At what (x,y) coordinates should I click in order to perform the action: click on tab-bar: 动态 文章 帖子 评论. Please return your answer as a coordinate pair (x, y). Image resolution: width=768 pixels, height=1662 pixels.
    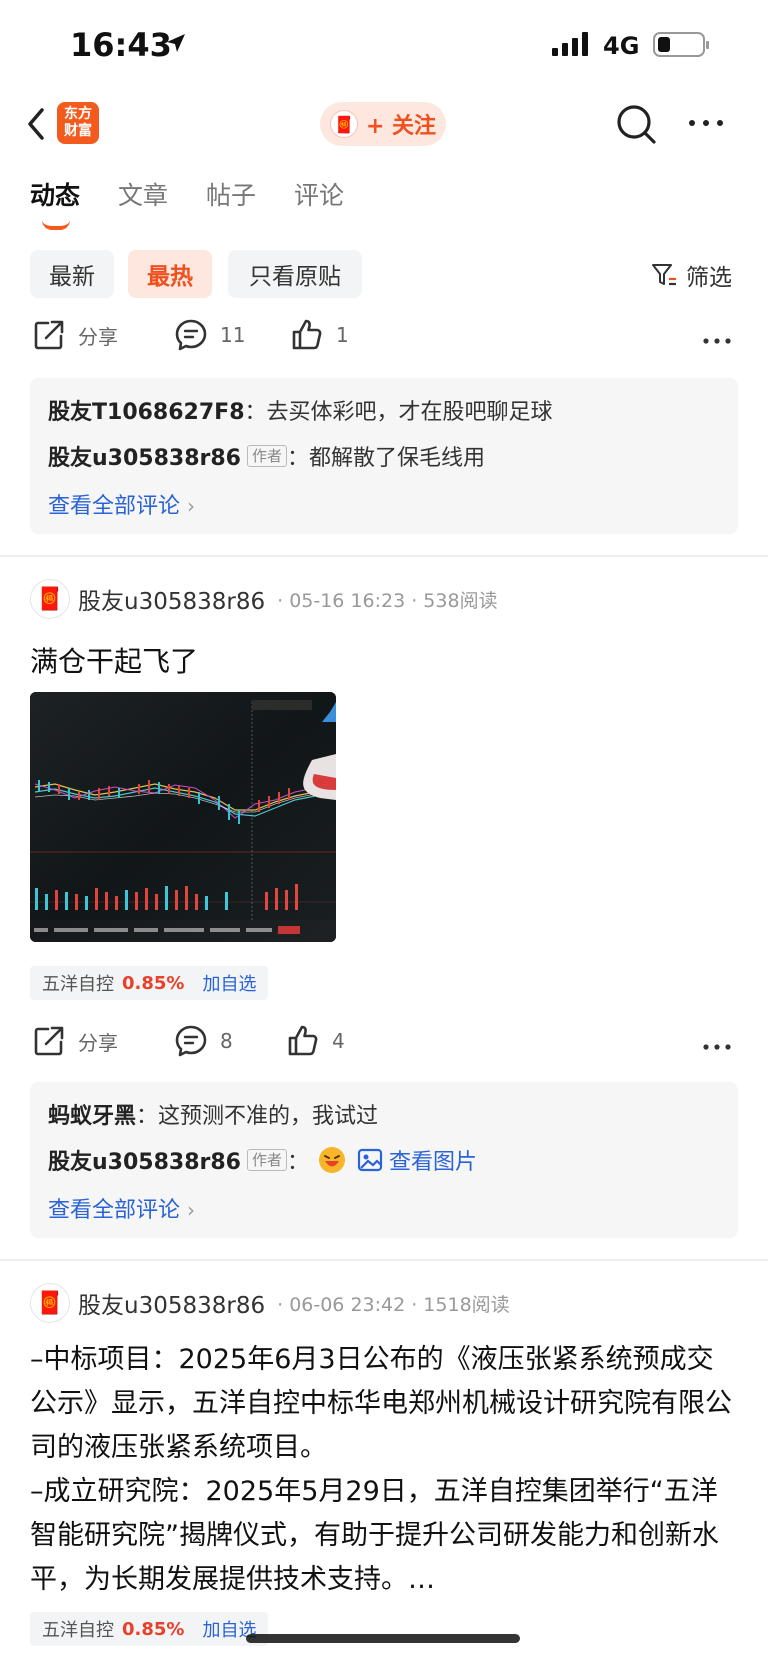
    Looking at the image, I should click on (206, 206).